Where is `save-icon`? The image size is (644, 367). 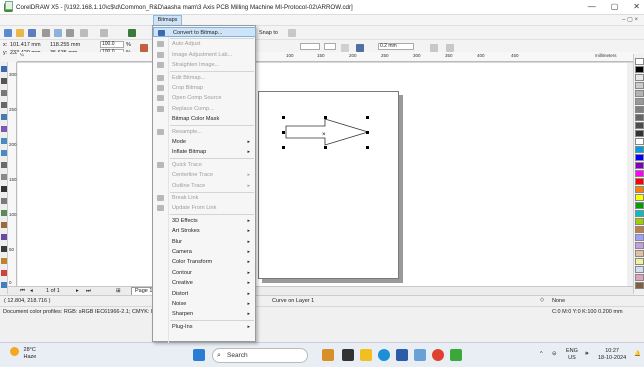 save-icon is located at coordinates (32, 33).